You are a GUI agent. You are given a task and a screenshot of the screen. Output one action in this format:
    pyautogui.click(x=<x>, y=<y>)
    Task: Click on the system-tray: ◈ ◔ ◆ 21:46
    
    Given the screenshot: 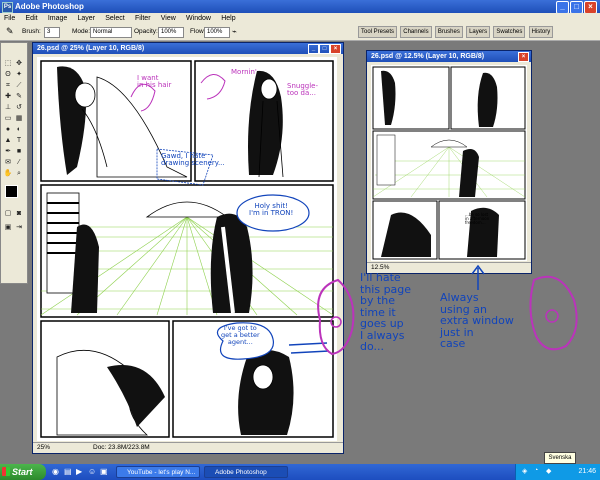 What is the action you would take?
    pyautogui.click(x=557, y=472)
    